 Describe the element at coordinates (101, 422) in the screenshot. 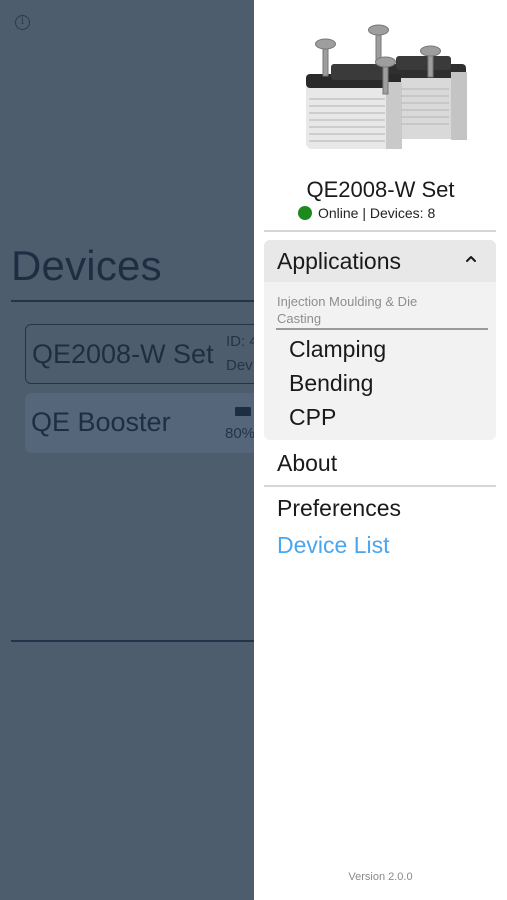

I see `device-name: QE Booster` at that location.